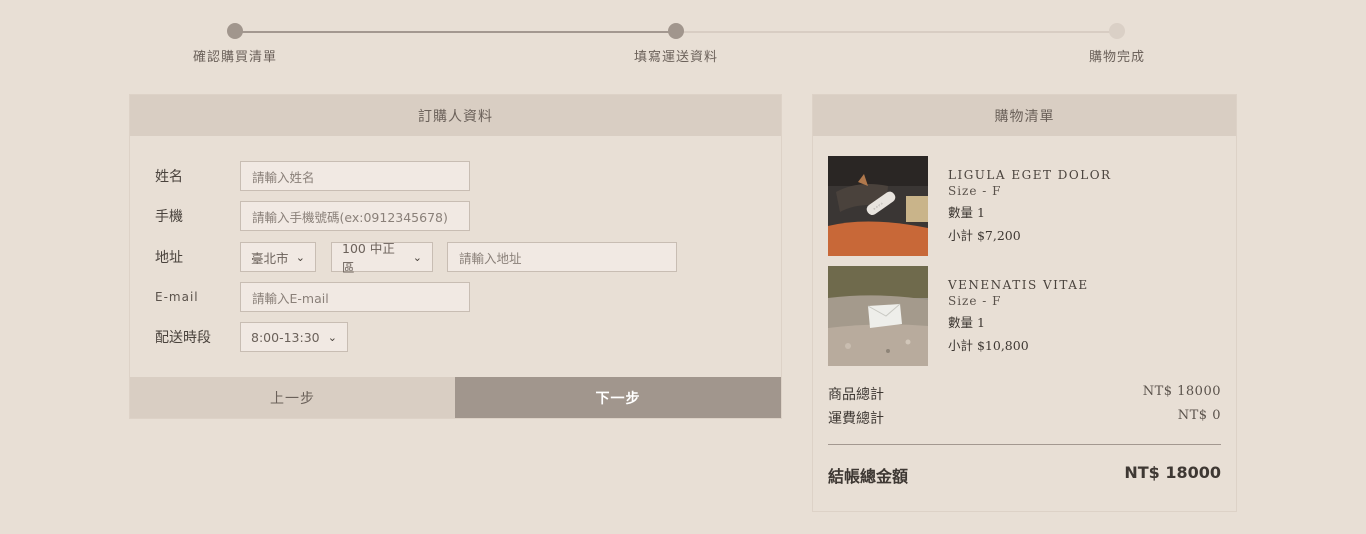  I want to click on email-input: 請輸入E-mail, so click(355, 297).